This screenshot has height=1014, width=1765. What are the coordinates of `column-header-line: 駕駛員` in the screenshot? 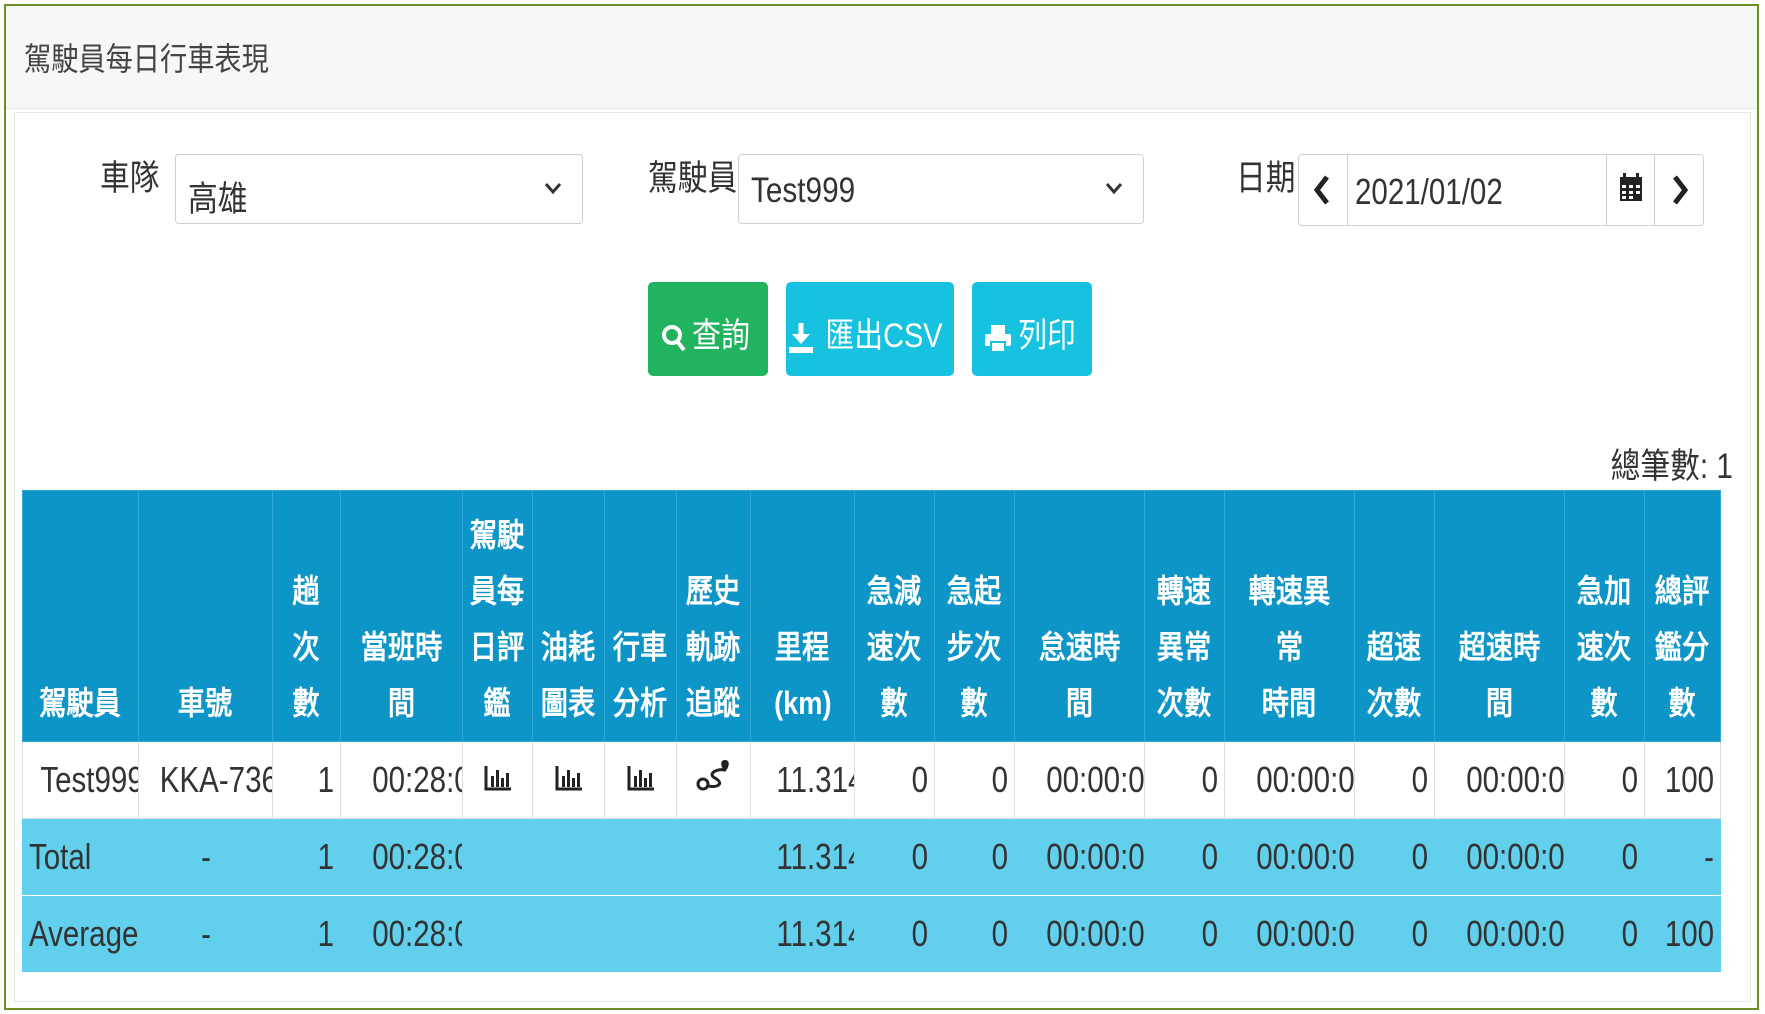 It's located at (80, 703).